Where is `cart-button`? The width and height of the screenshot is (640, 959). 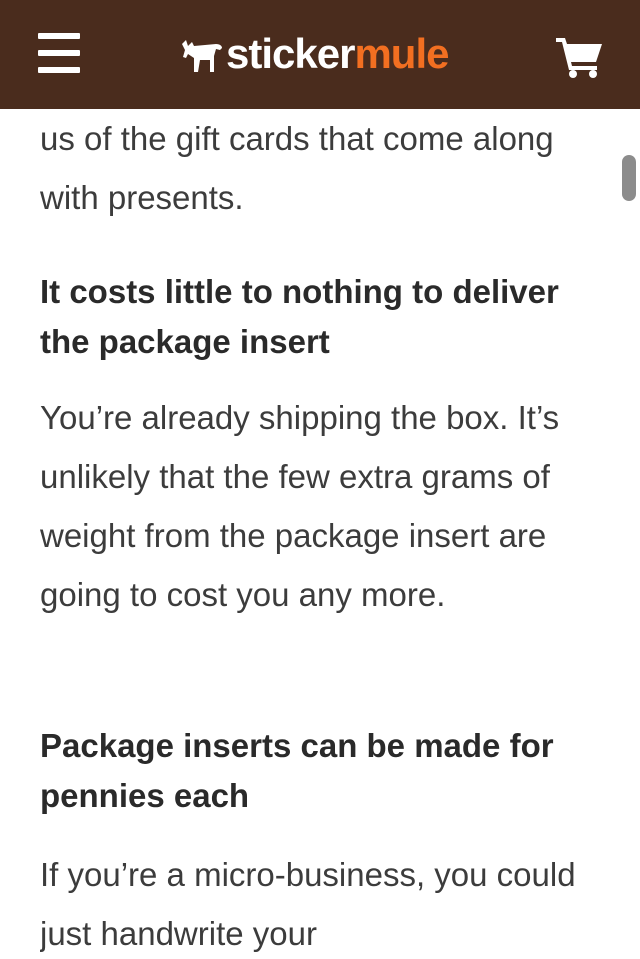 cart-button is located at coordinates (581, 57).